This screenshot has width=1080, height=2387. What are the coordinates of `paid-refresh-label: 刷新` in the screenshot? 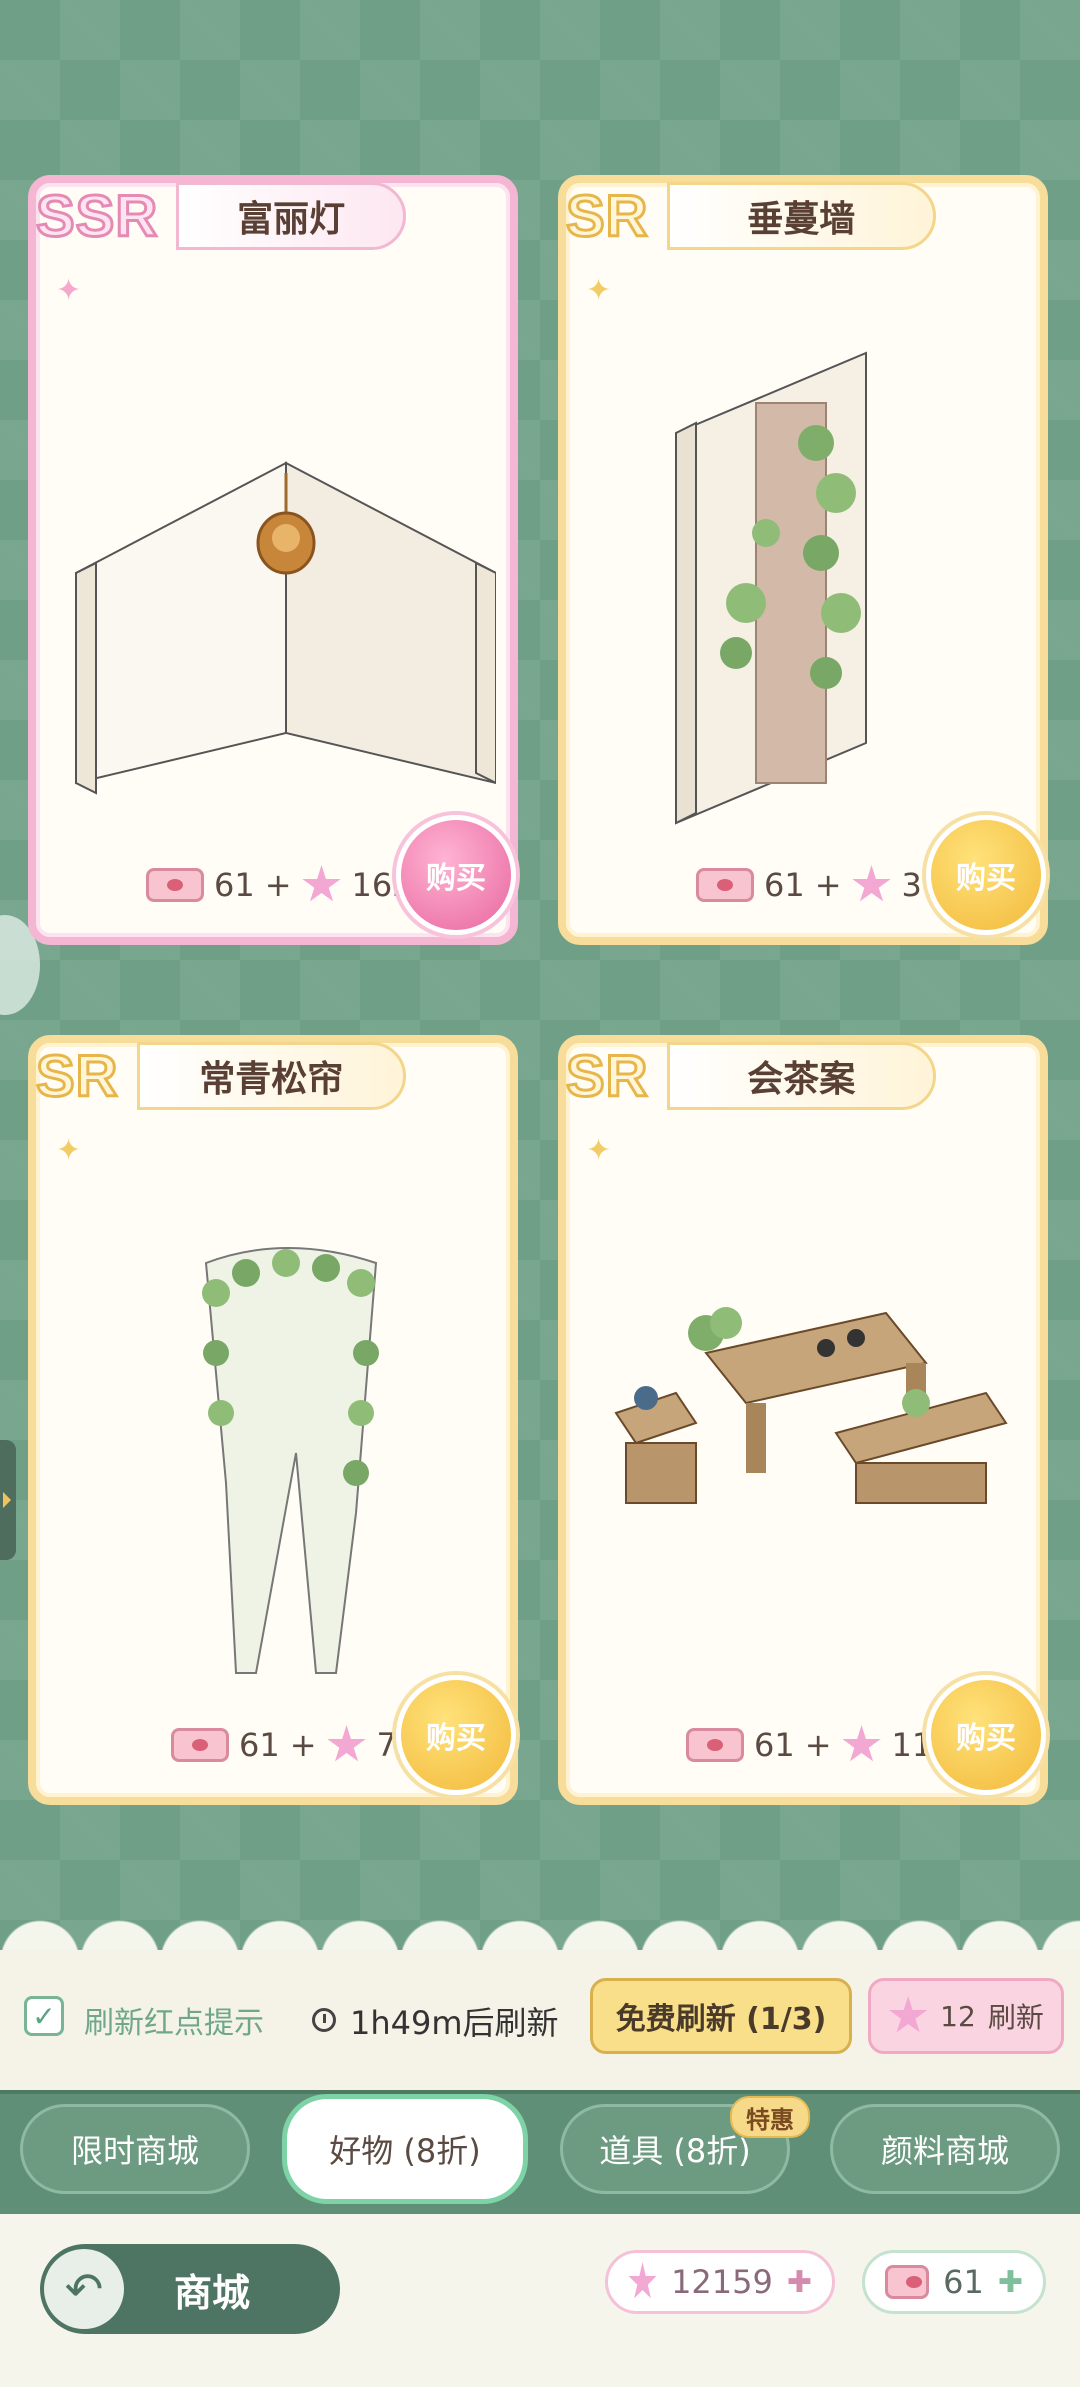 It's located at (1015, 2017).